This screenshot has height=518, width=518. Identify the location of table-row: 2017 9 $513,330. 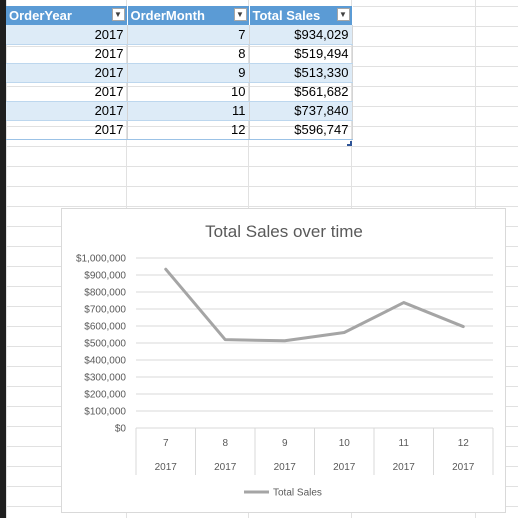
(179, 73).